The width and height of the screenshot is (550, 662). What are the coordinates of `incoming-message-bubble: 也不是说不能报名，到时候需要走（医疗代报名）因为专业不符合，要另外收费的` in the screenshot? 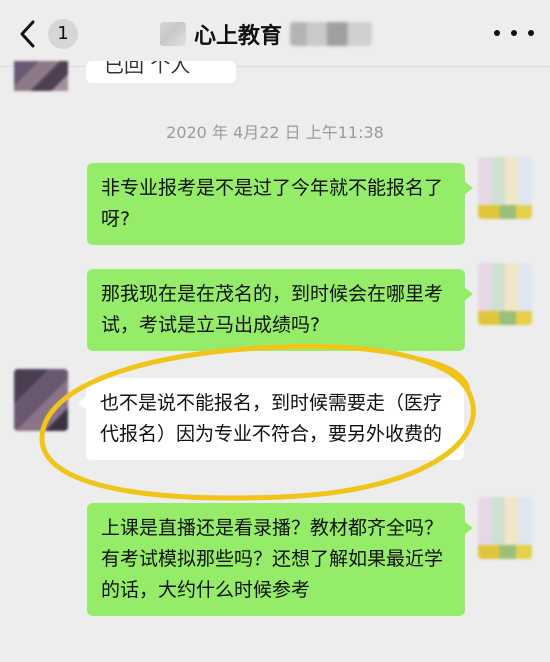 It's located at (271, 419).